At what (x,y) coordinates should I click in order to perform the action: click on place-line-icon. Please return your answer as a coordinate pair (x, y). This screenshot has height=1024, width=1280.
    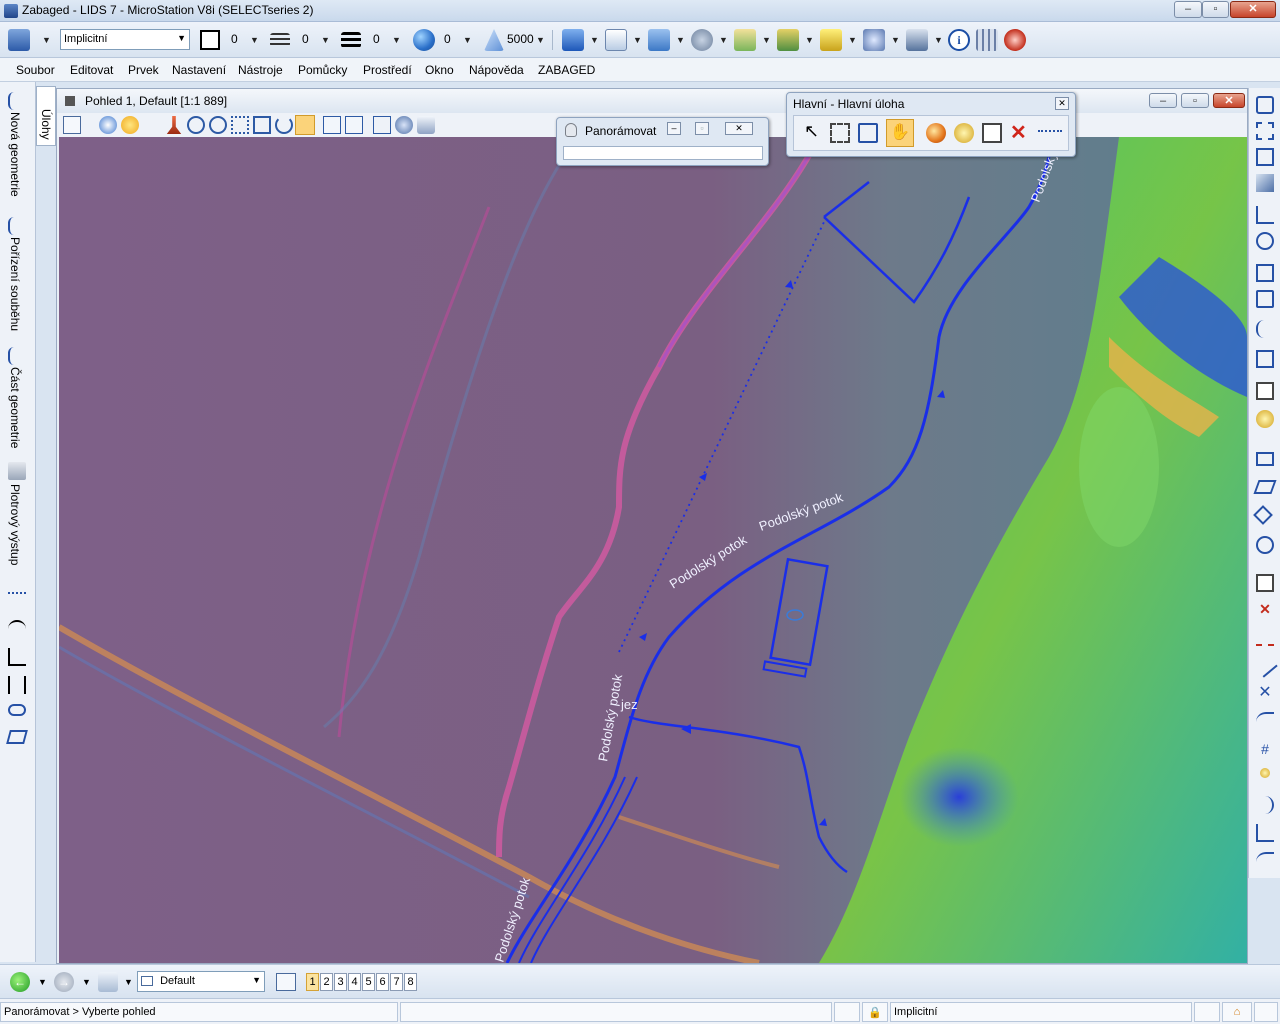
    Looking at the image, I should click on (1265, 215).